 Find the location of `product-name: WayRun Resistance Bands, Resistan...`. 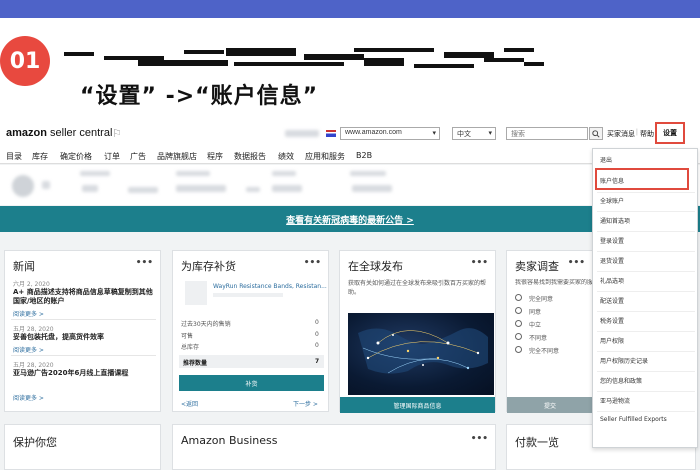

product-name: WayRun Resistance Bands, Resistan... is located at coordinates (270, 286).